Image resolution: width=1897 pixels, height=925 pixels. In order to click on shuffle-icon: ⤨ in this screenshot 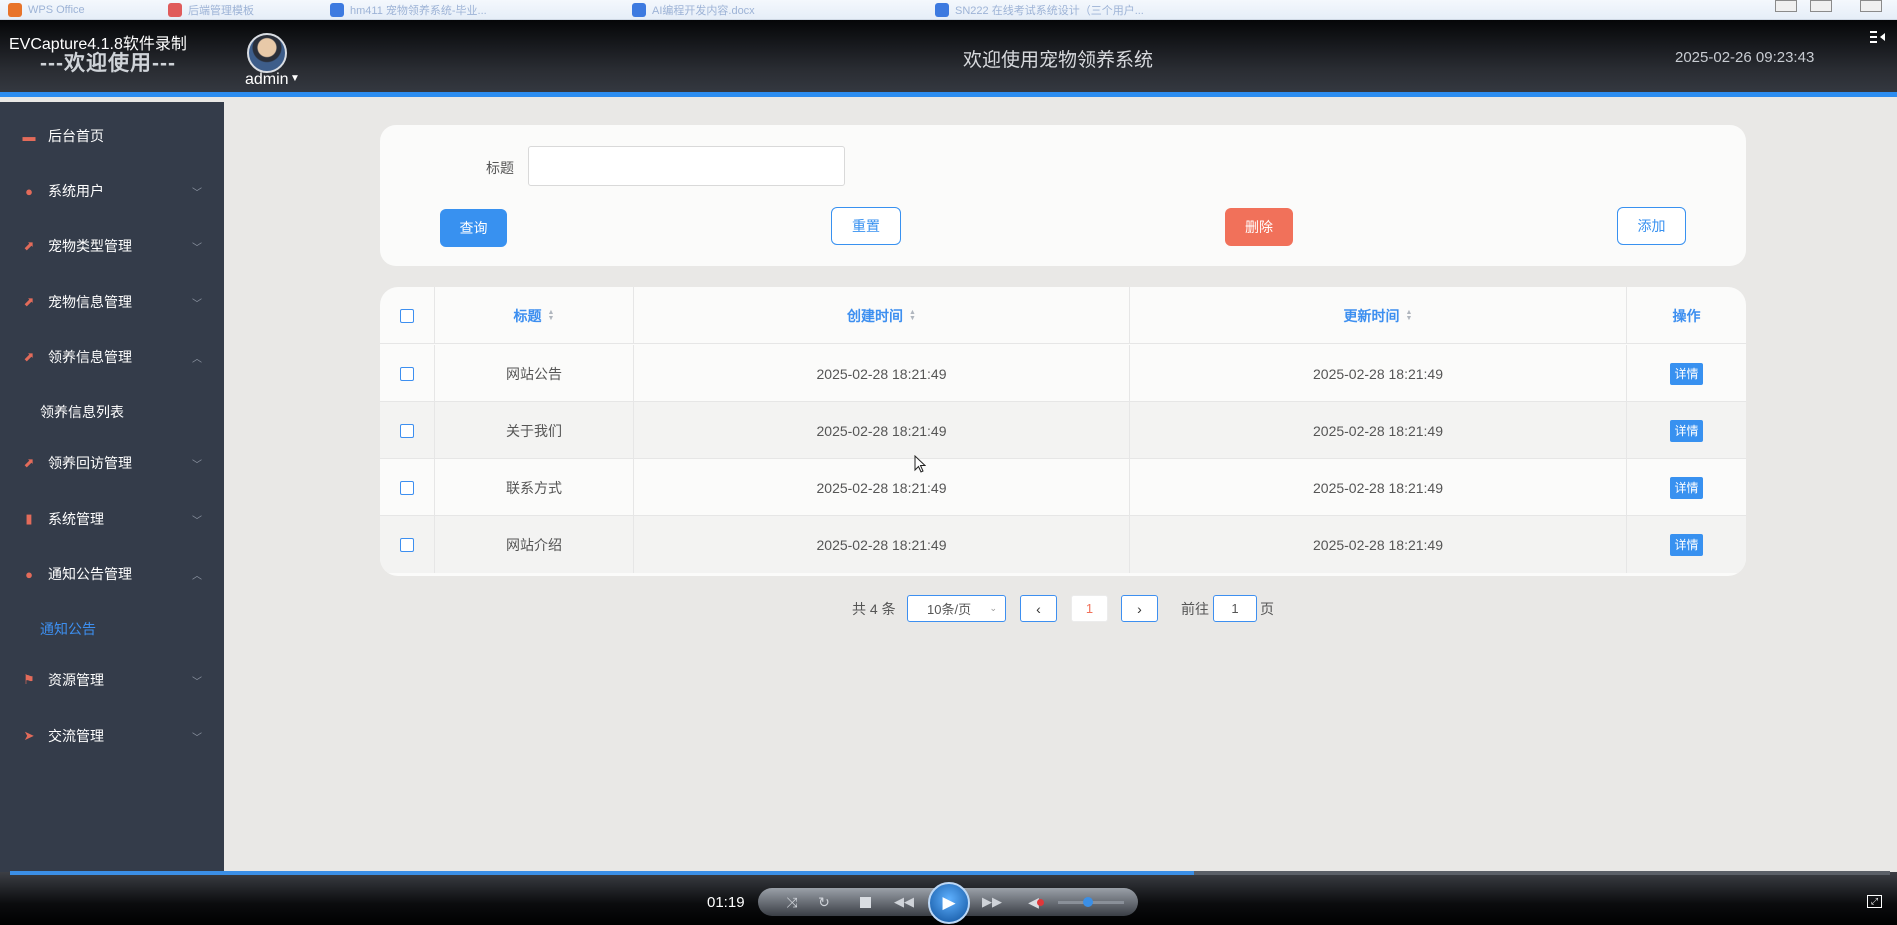, I will do `click(792, 902)`.